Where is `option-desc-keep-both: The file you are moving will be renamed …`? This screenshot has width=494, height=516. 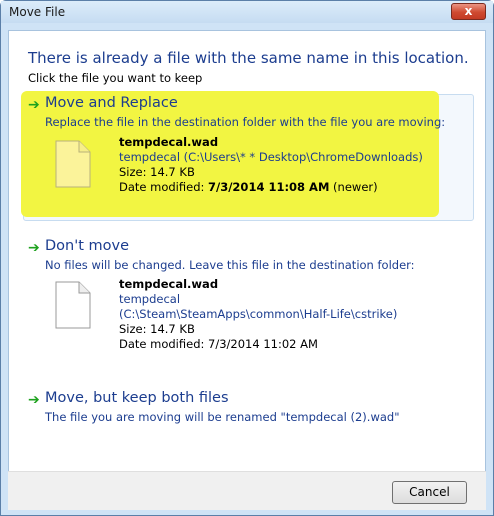 option-desc-keep-both: The file you are moving will be renamed … is located at coordinates (222, 417).